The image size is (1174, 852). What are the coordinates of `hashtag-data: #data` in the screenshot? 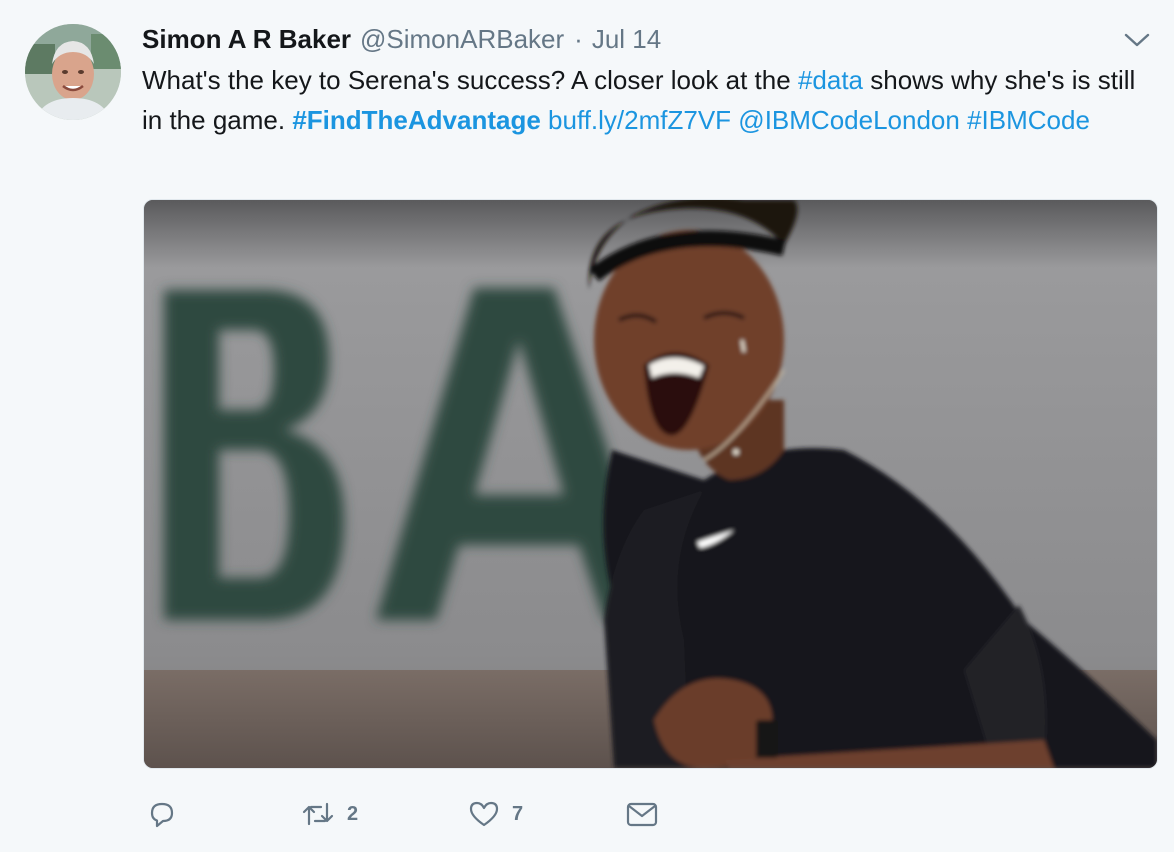 It's located at (830, 80).